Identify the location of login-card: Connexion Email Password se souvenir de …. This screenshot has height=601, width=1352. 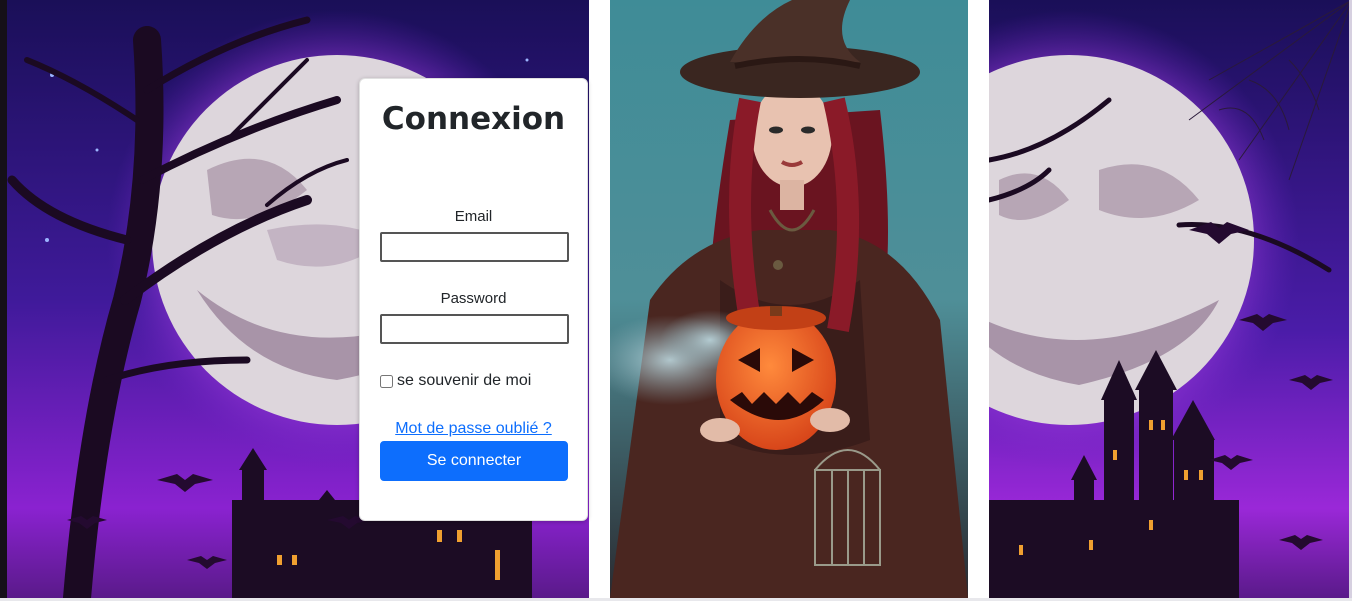
(473, 299).